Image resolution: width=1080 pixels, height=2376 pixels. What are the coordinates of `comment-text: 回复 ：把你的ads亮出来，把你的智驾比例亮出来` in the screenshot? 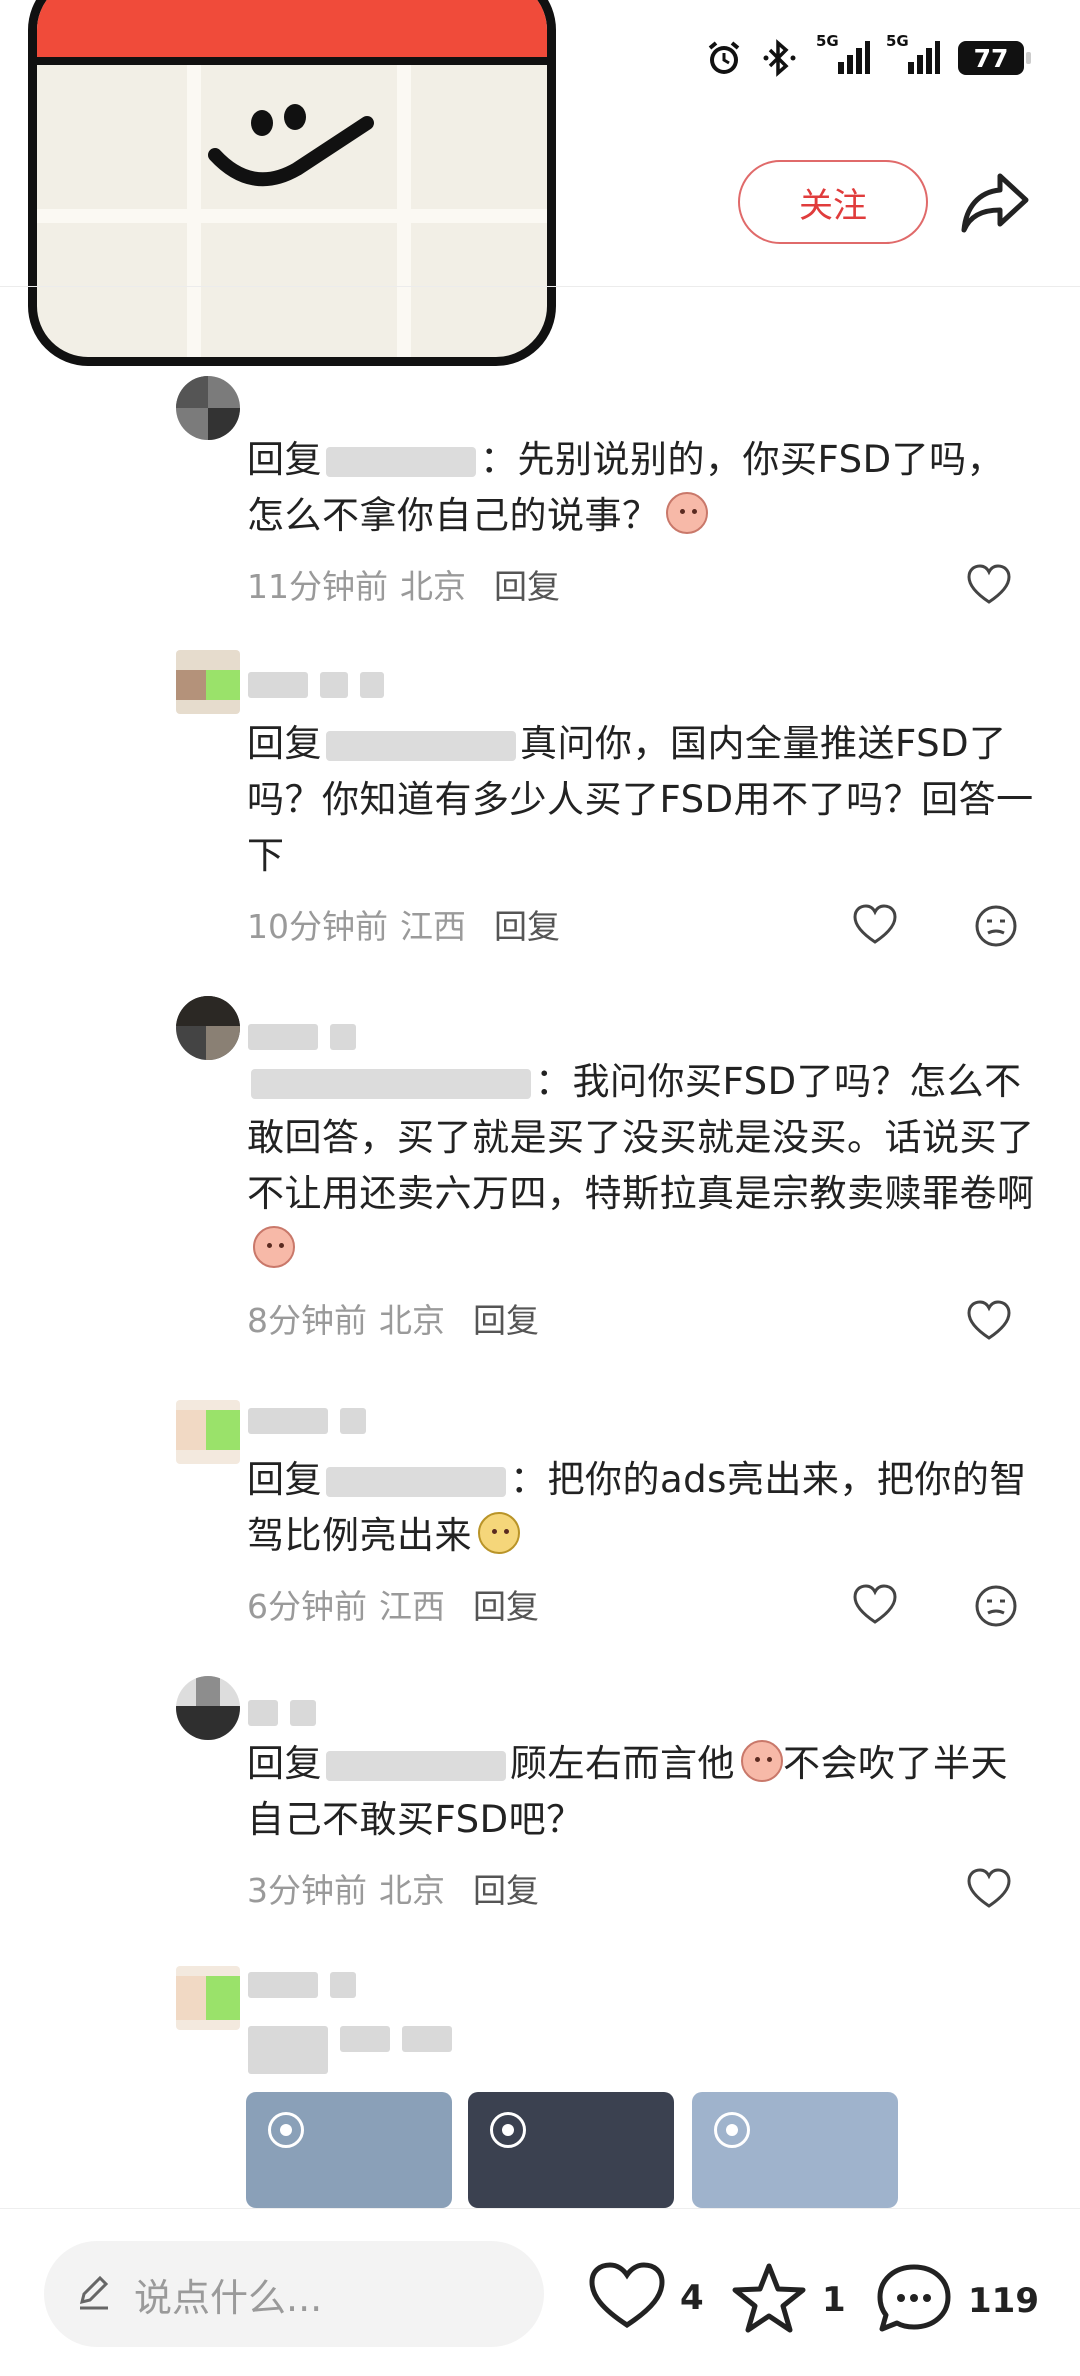 It's located at (637, 1507).